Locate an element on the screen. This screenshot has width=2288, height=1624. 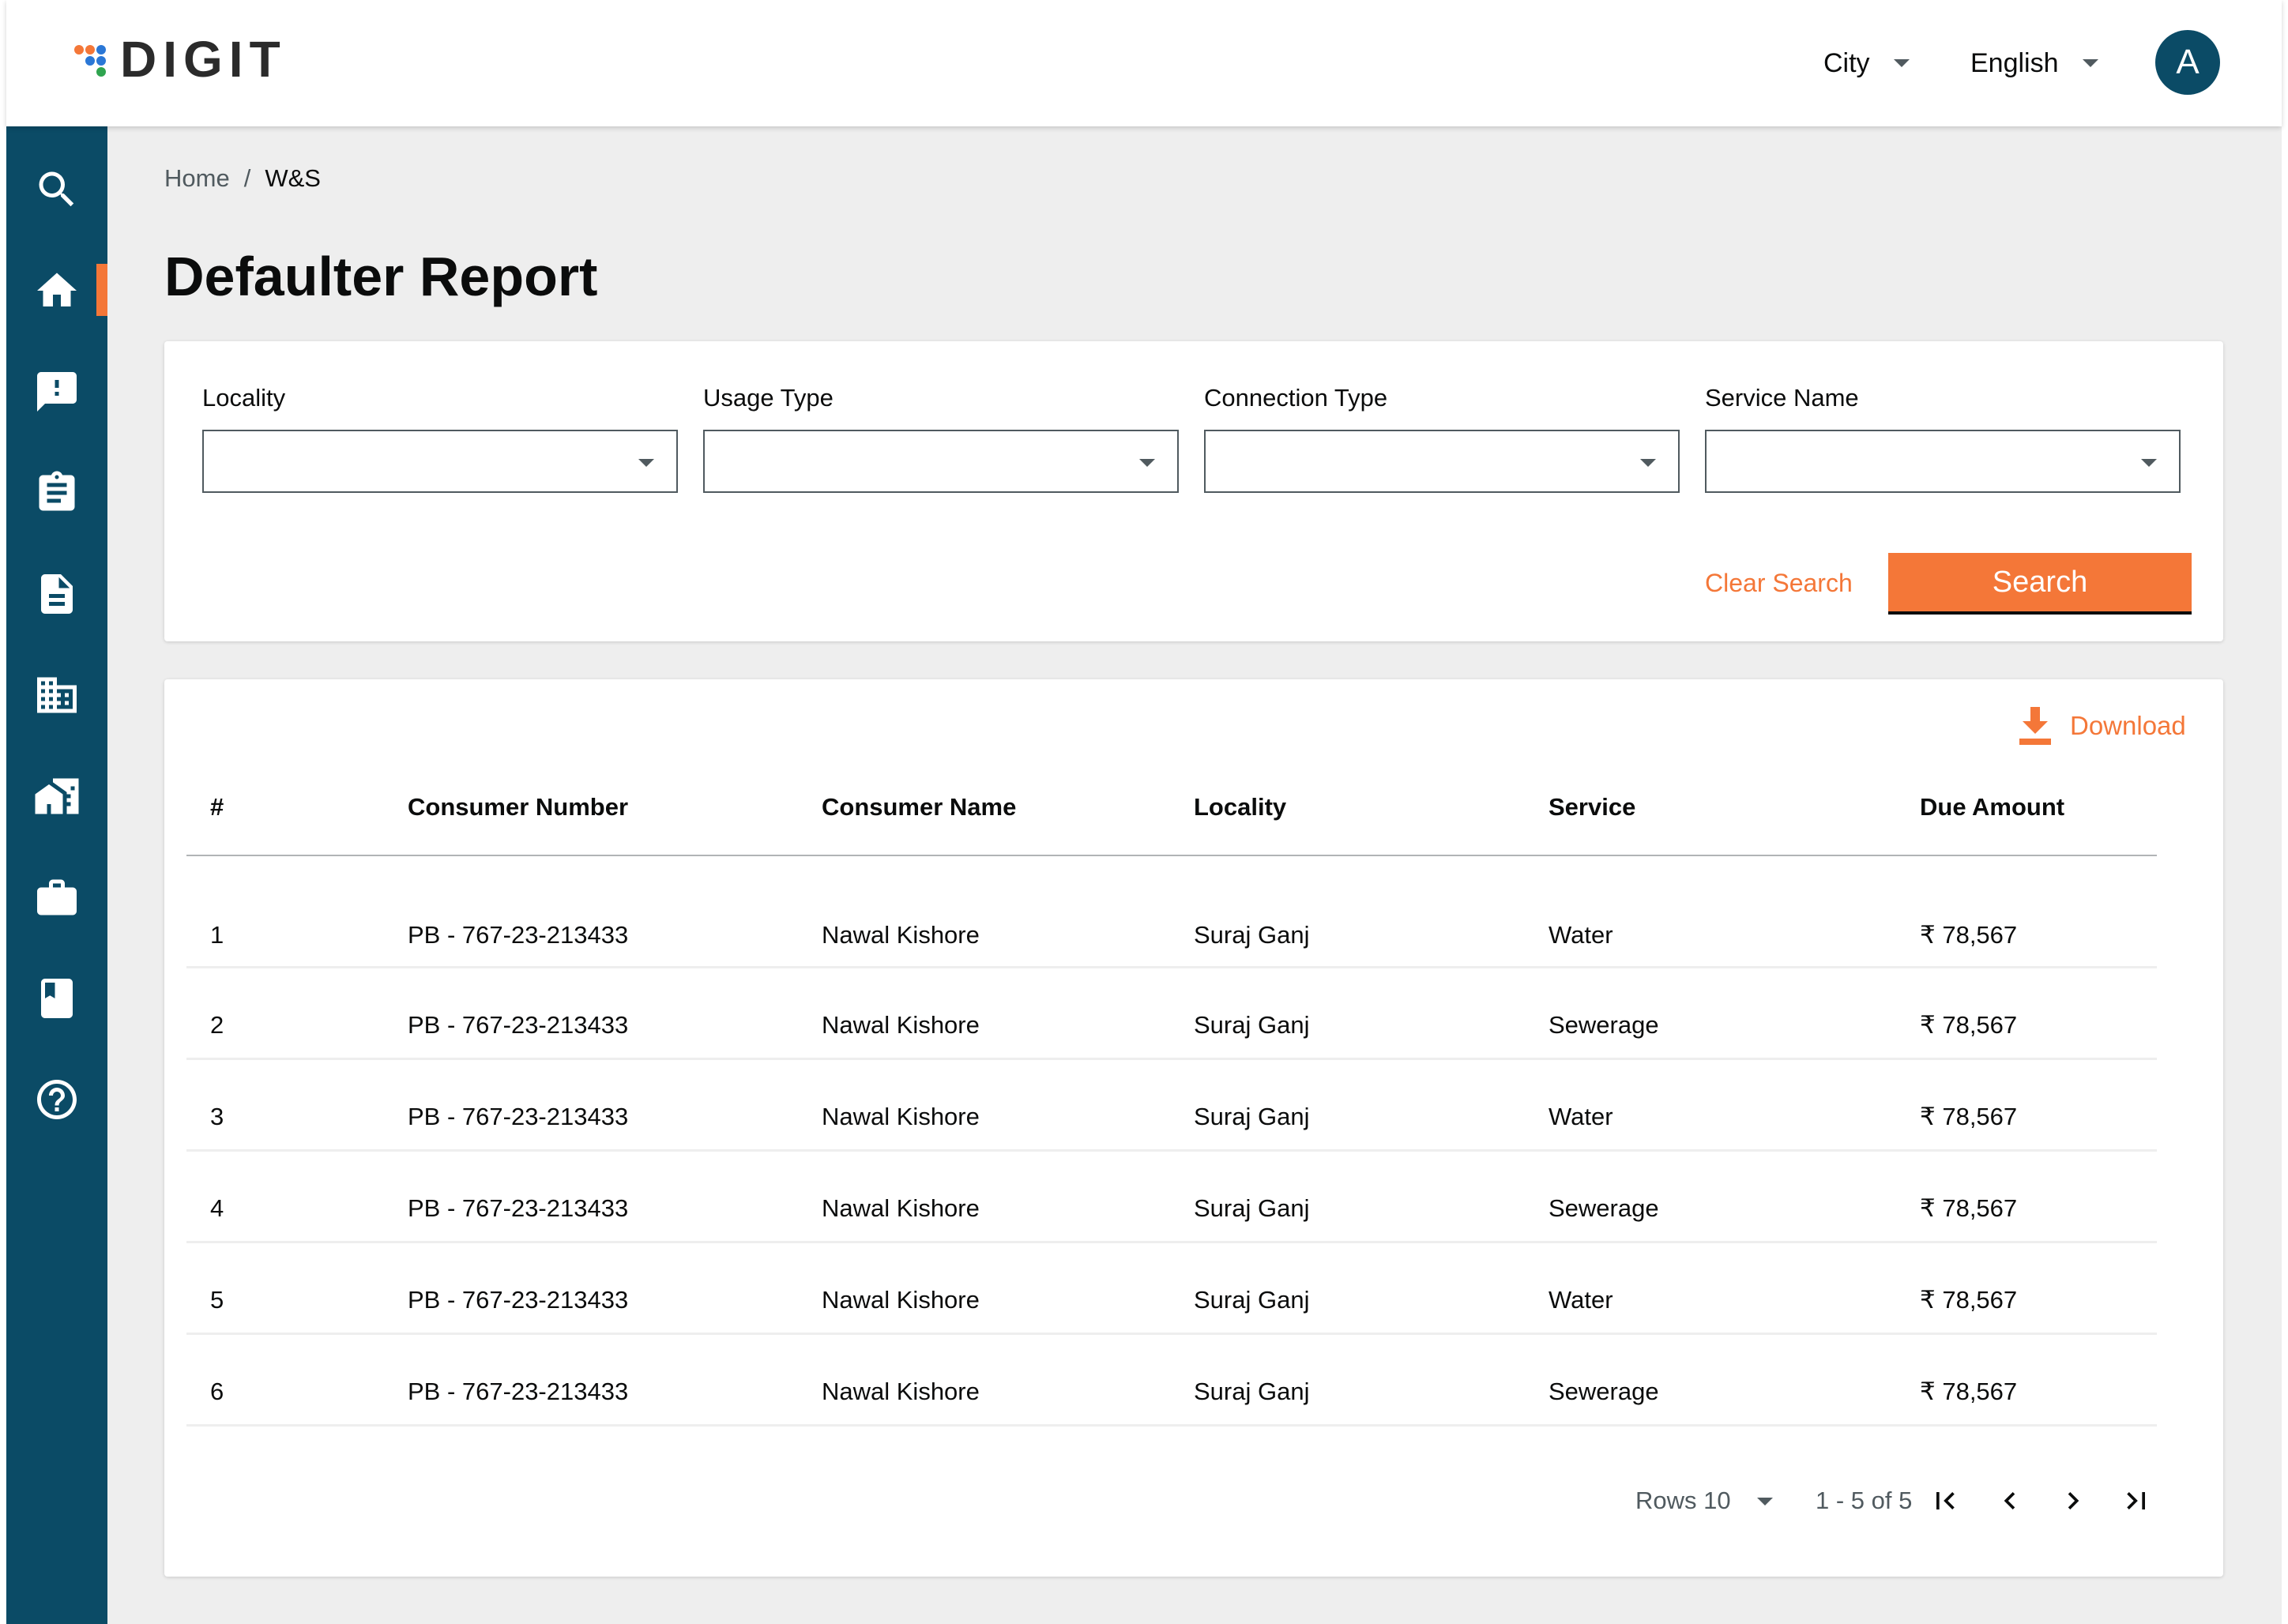
page-title: Defaulter Report is located at coordinates (381, 276).